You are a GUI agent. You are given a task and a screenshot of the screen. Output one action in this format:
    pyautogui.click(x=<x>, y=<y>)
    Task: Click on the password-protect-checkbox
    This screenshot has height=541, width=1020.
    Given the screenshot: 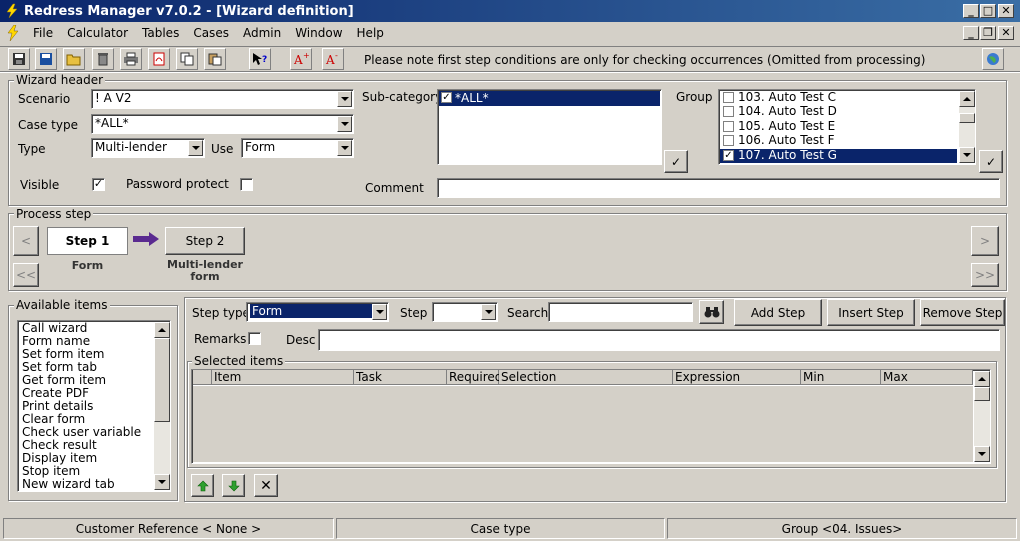 What is the action you would take?
    pyautogui.click(x=246, y=184)
    